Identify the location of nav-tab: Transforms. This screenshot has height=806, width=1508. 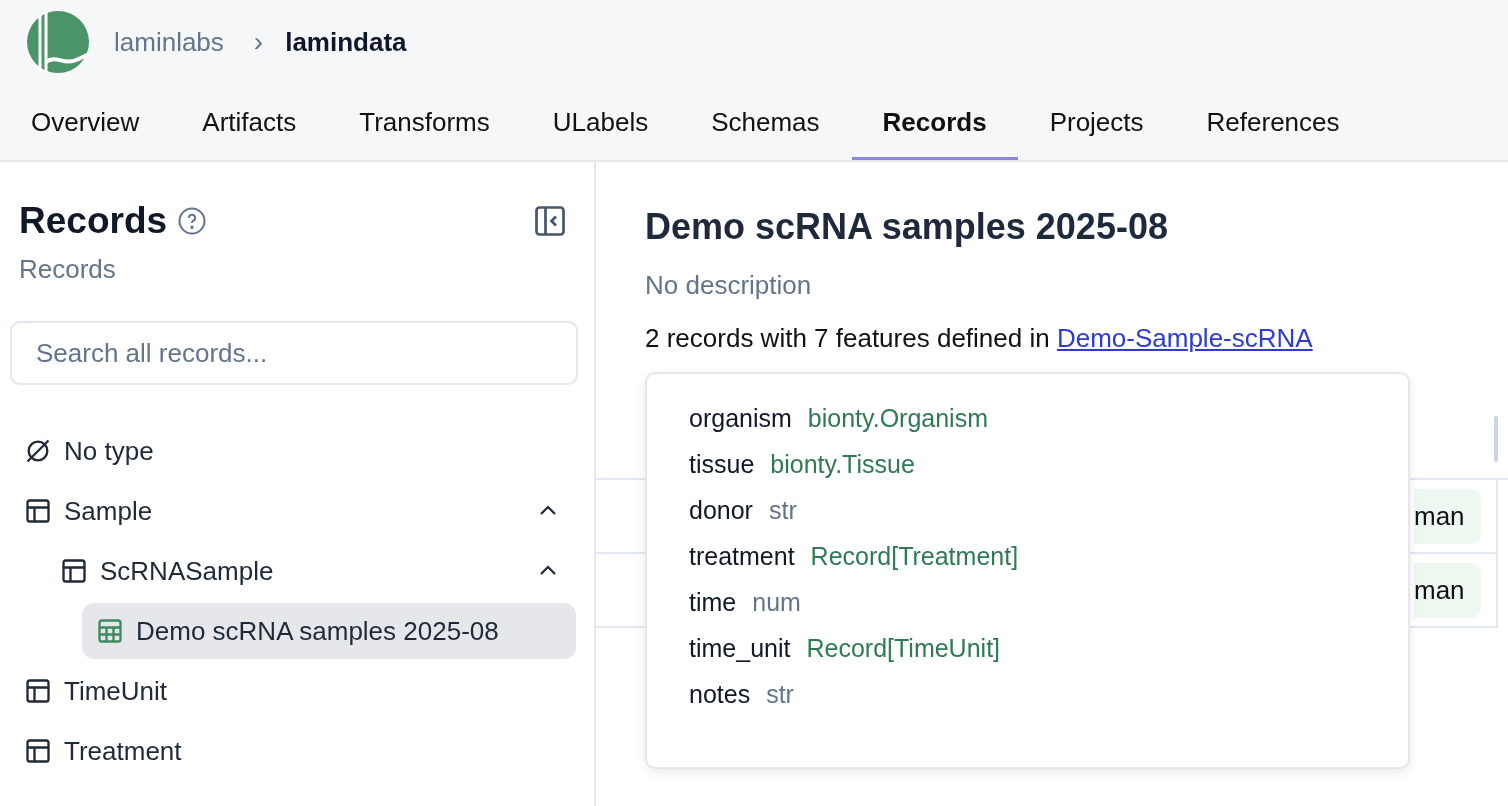
(424, 122).